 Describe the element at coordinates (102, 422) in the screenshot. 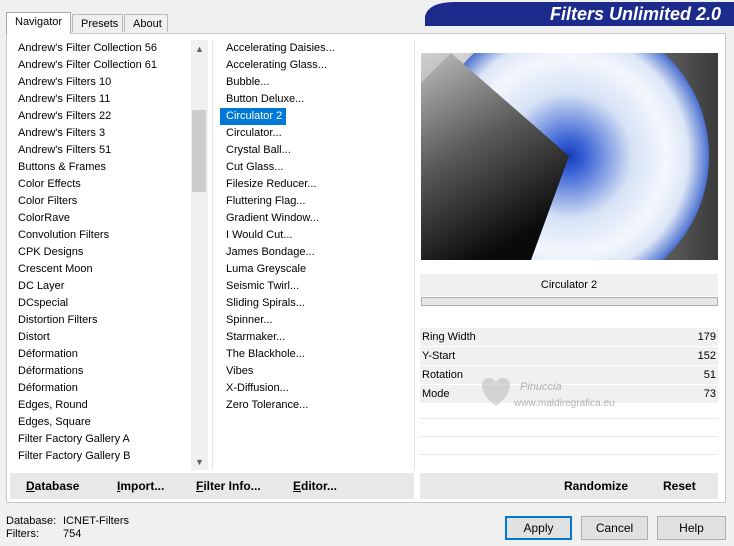

I see `category-item: Edges, Square` at that location.